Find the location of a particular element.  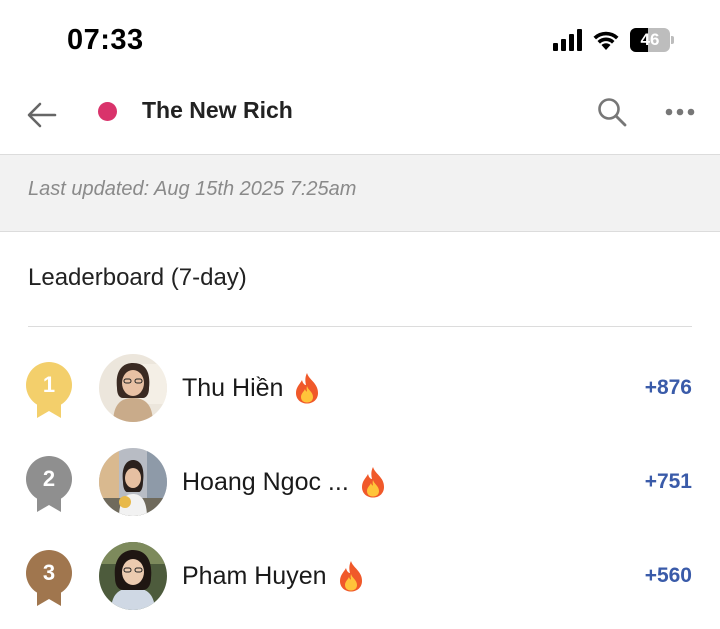

member-name-row: Thu Hiền is located at coordinates (251, 388).